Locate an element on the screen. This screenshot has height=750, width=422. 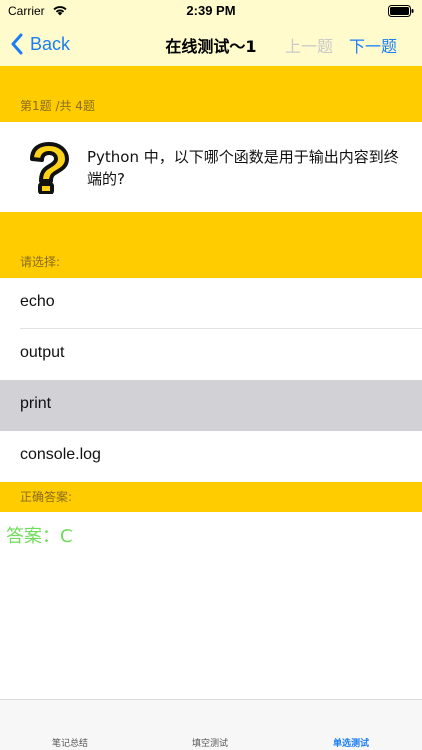
option-item-selected: print is located at coordinates (211, 405).